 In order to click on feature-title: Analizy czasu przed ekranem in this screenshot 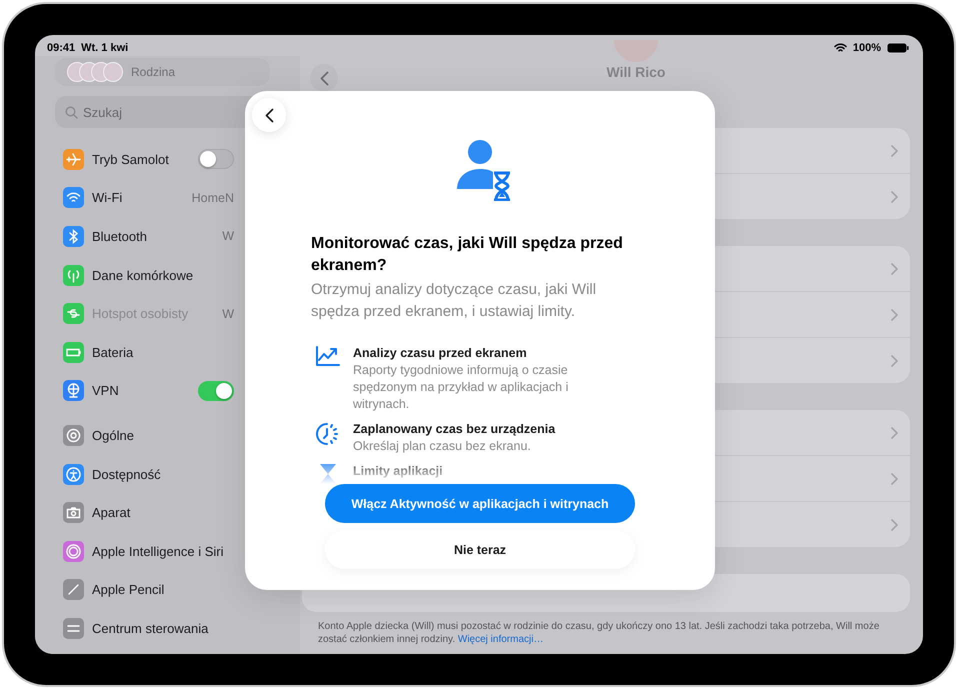, I will do `click(440, 353)`.